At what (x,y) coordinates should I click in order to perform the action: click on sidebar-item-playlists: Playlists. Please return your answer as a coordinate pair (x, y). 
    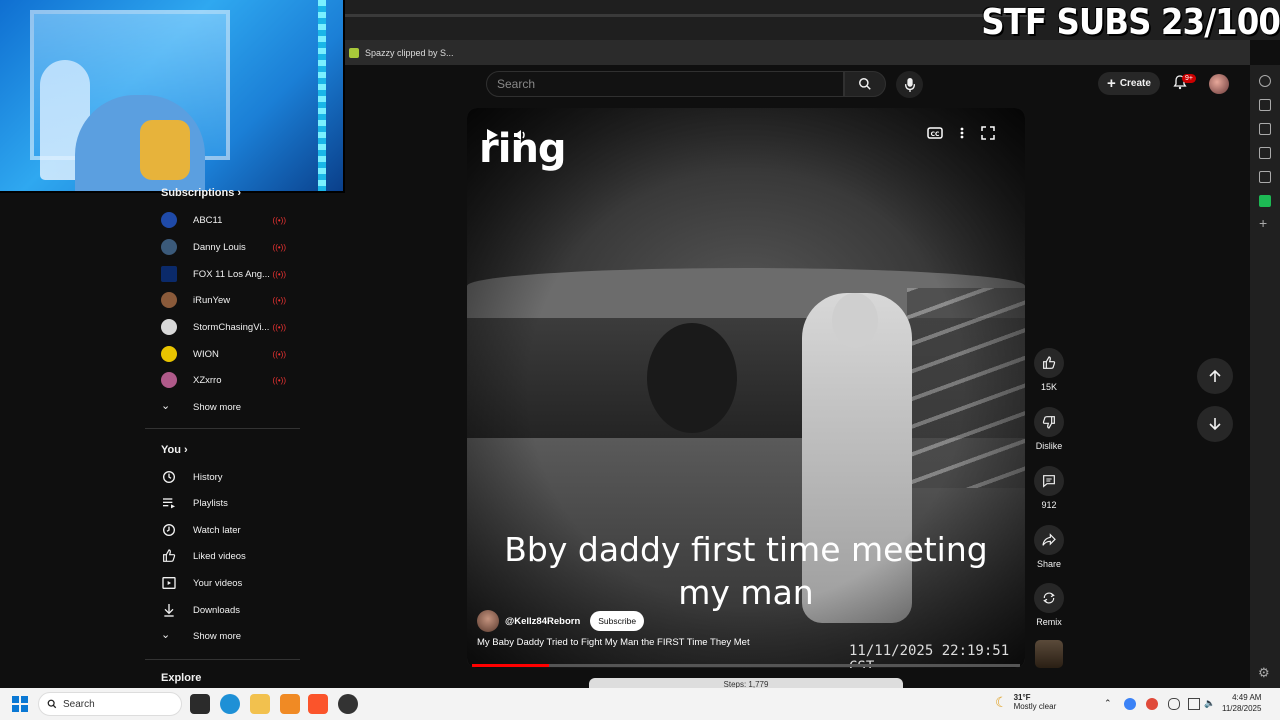
    Looking at the image, I should click on (223, 503).